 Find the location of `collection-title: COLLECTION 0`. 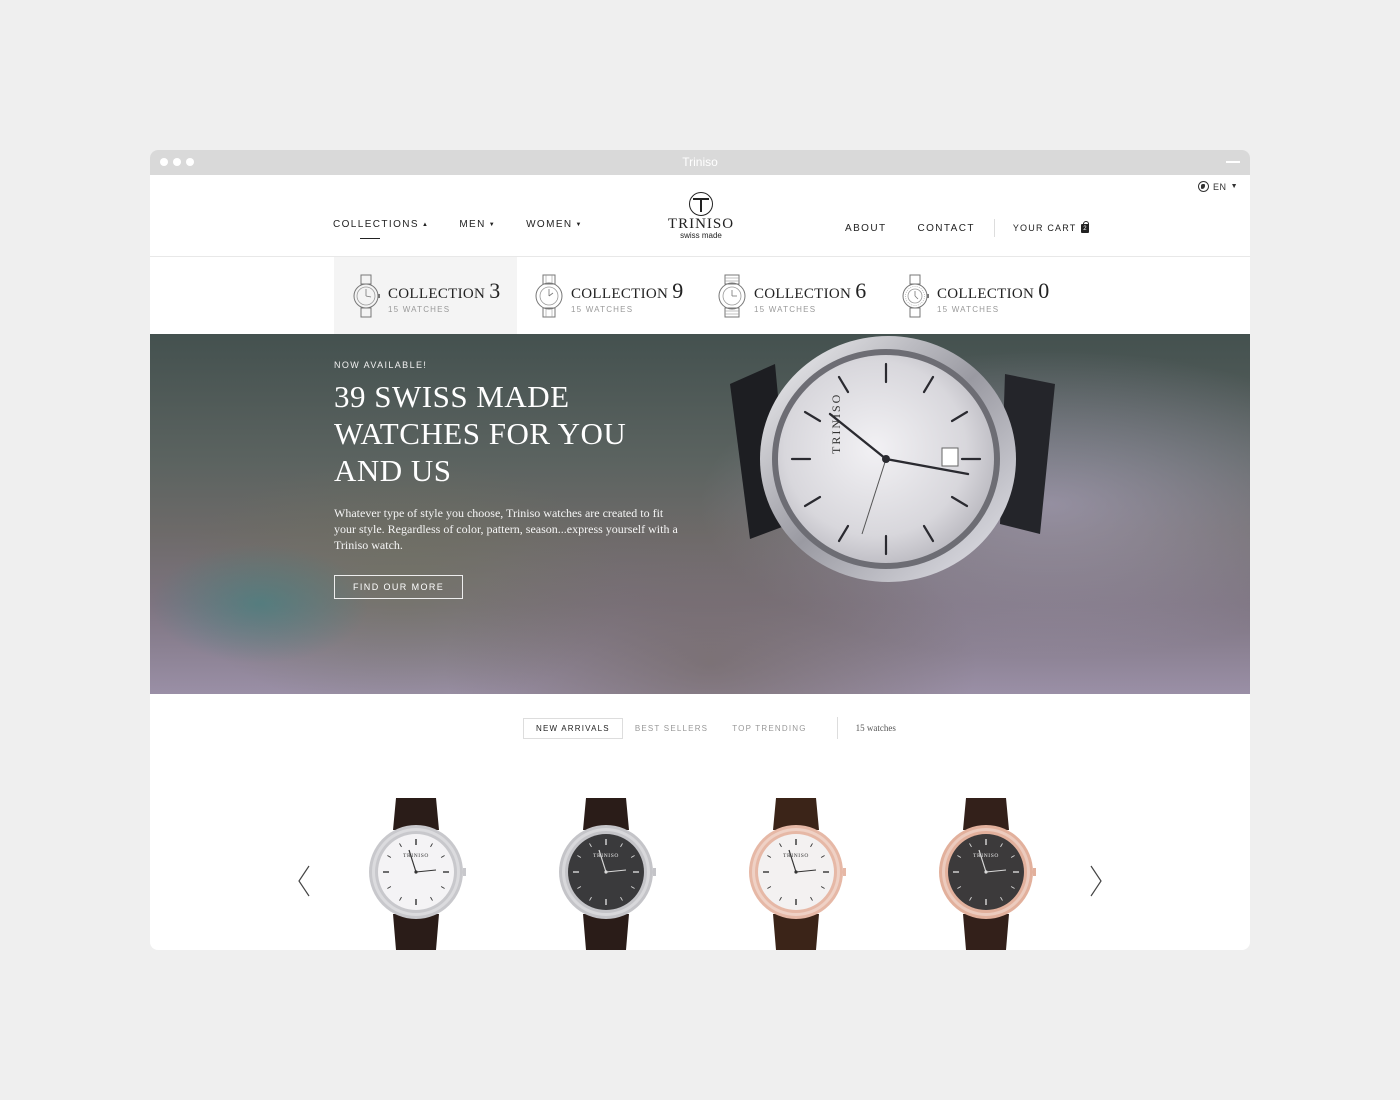

collection-title: COLLECTION 0 is located at coordinates (993, 290).